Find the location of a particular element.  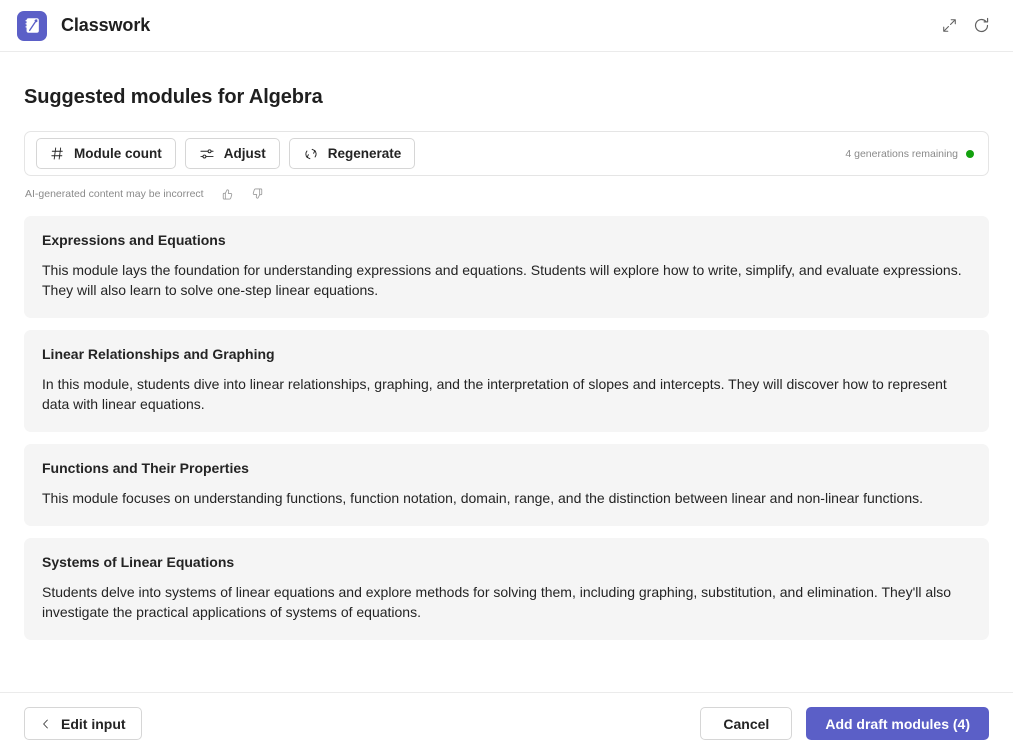

adjust-label: Adjust is located at coordinates (244, 153).